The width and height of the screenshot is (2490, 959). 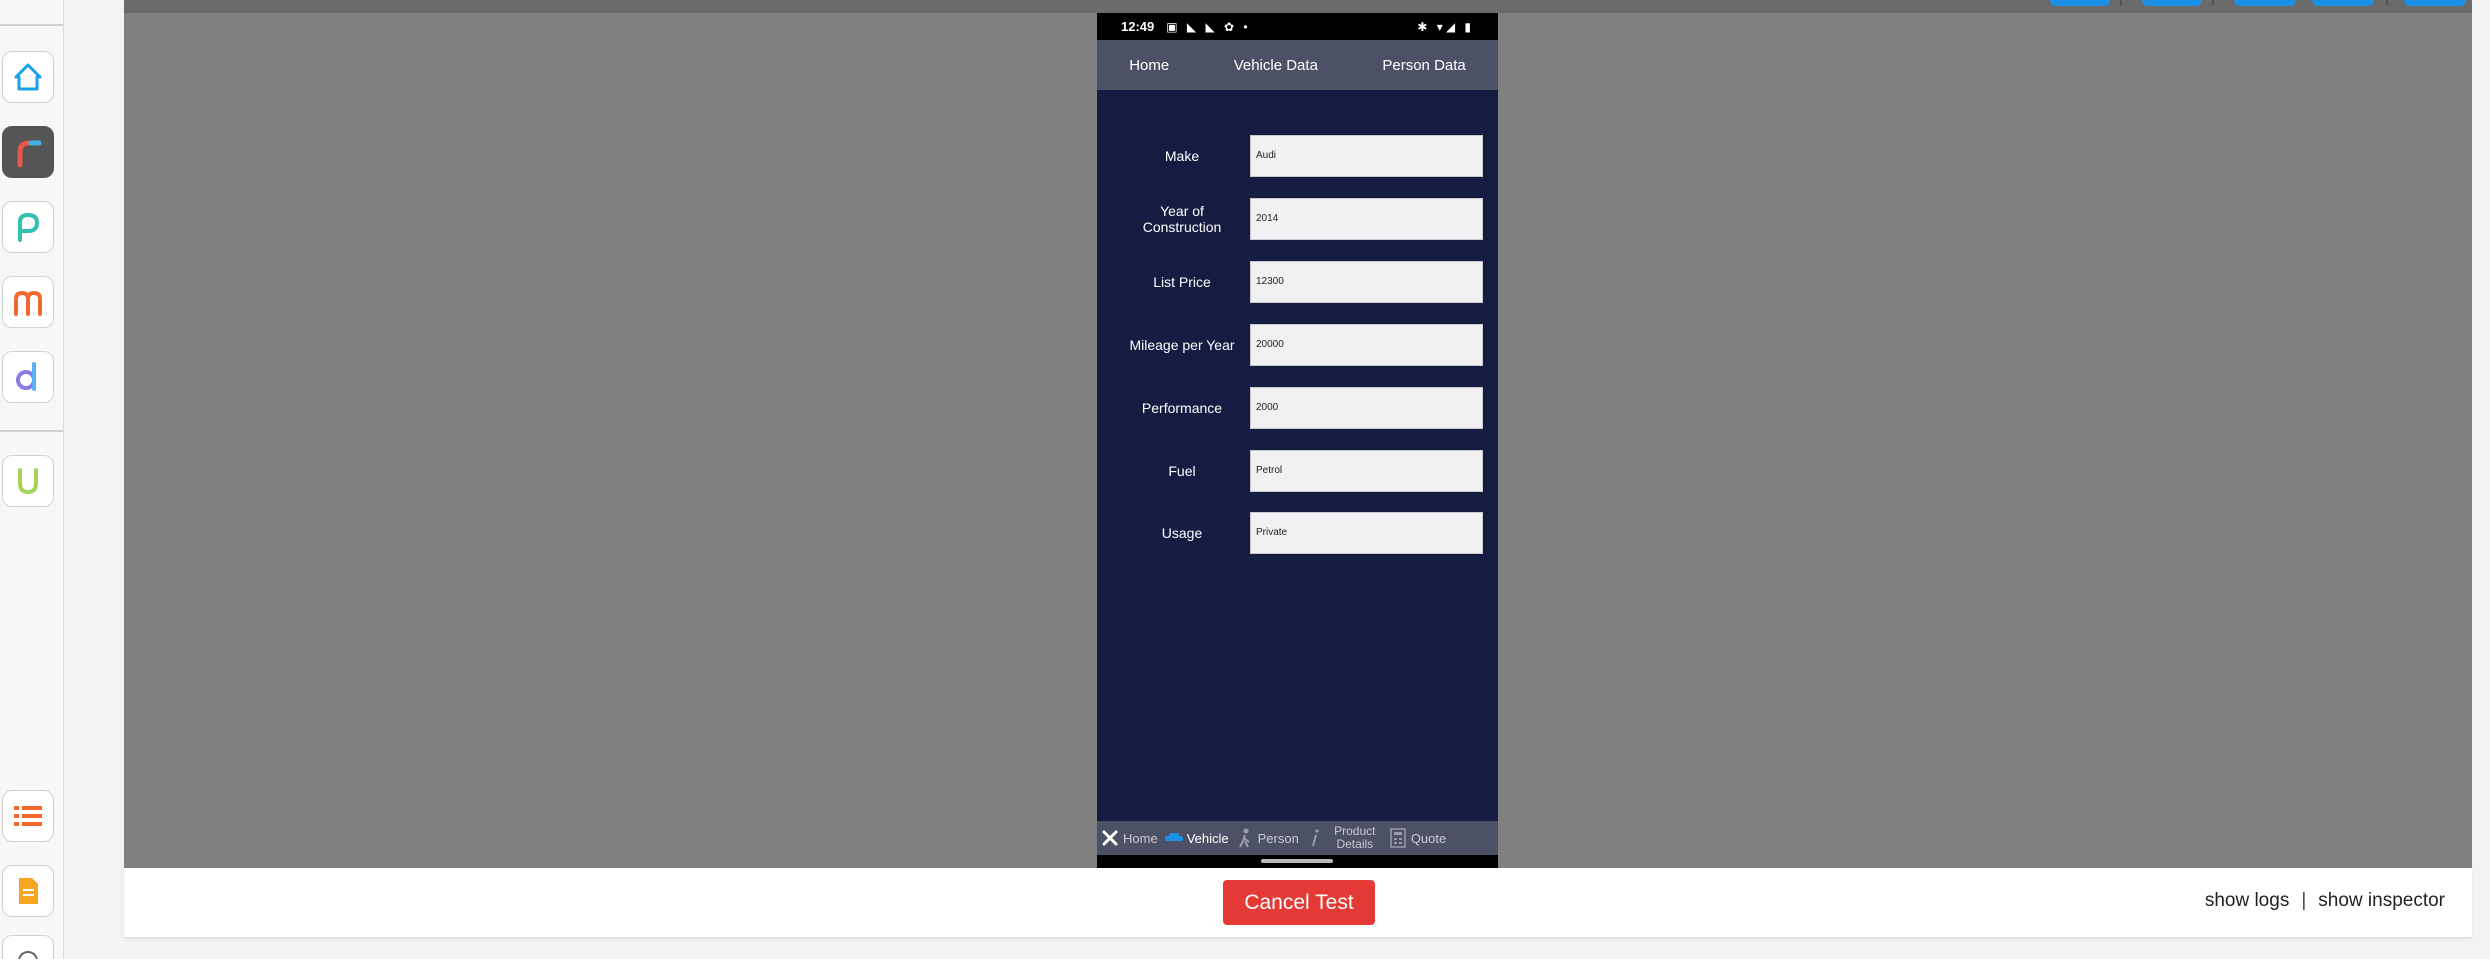 What do you see at coordinates (1315, 838) in the screenshot?
I see `info-icon` at bounding box center [1315, 838].